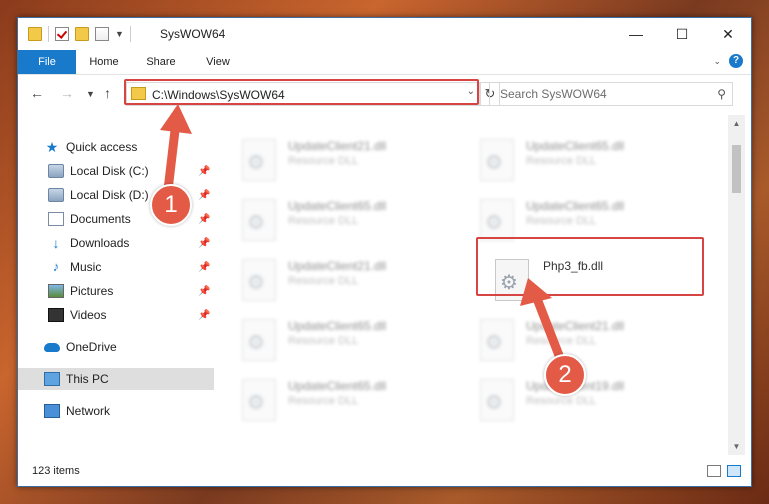 This screenshot has height=504, width=769. Describe the element at coordinates (91, 347) in the screenshot. I see `sidebar-item-label: OneDrive` at that location.